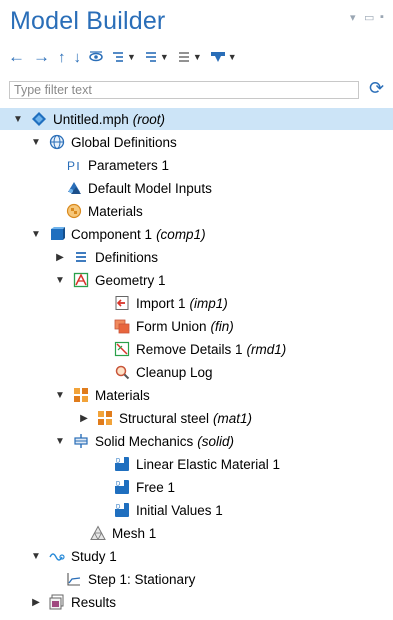 The image size is (393, 620). What do you see at coordinates (233, 418) in the screenshot?
I see `tree-node-tag: (mat1)` at bounding box center [233, 418].